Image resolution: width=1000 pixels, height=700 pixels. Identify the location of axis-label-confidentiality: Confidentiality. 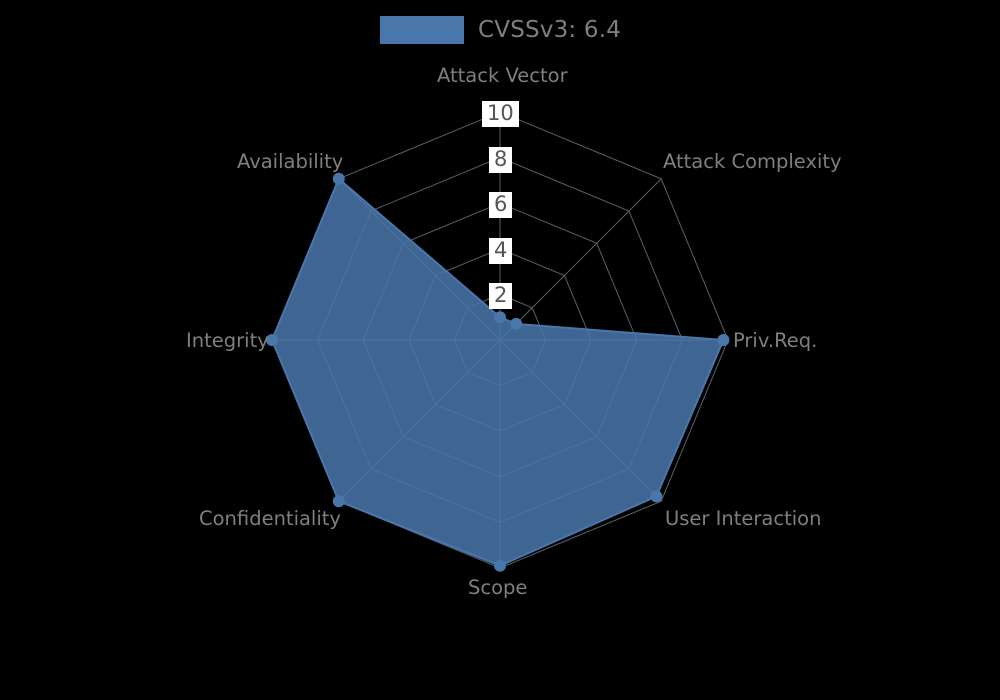
(270, 518).